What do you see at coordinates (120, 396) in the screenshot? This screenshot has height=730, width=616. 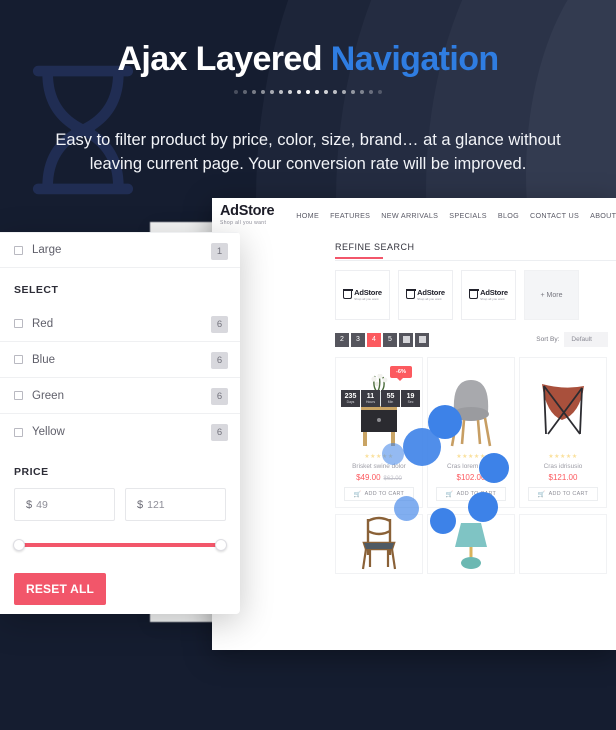 I see `filter-row-color-green: Green 6` at bounding box center [120, 396].